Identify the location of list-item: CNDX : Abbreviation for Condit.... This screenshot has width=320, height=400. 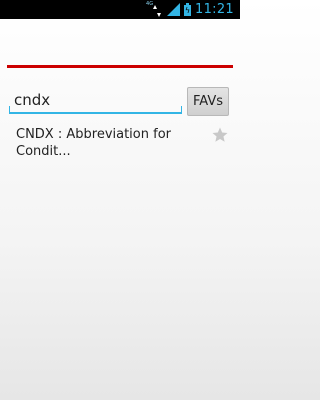
(111, 143).